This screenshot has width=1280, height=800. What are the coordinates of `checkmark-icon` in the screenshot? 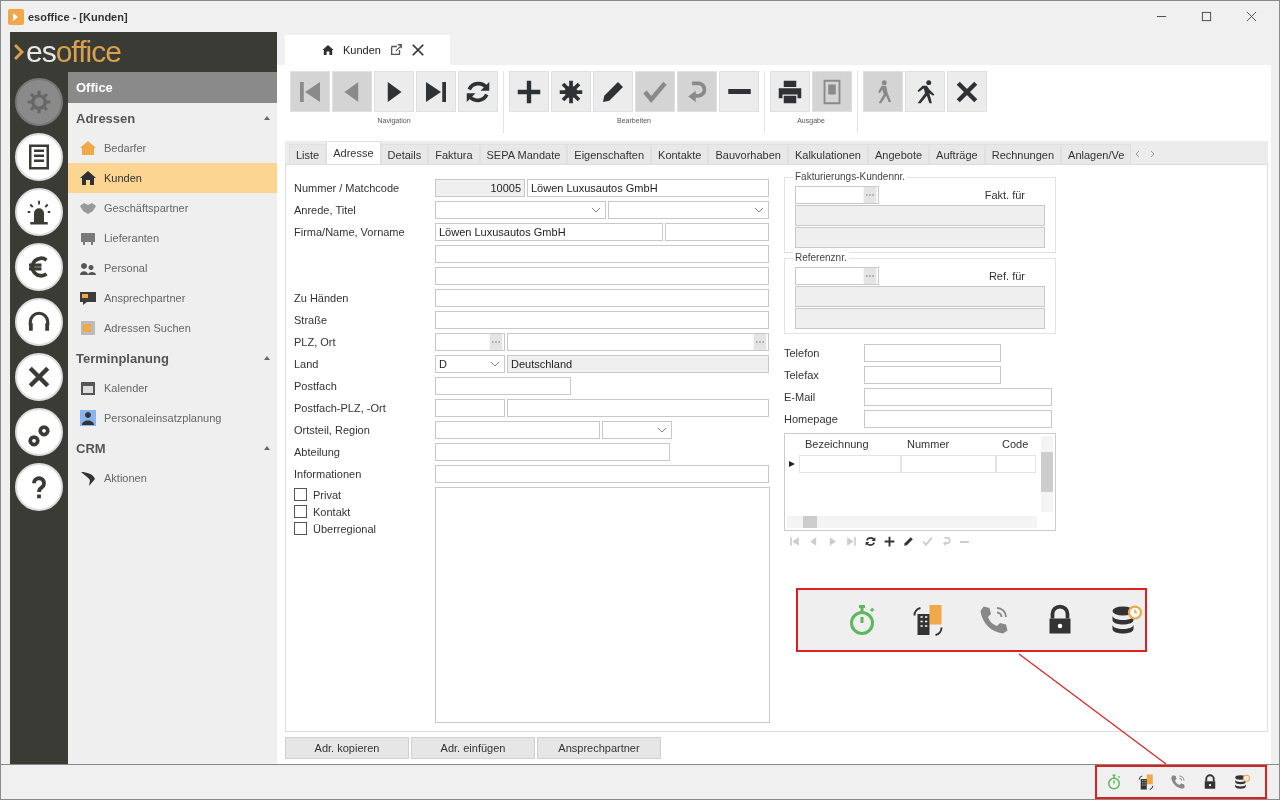 It's located at (927, 541).